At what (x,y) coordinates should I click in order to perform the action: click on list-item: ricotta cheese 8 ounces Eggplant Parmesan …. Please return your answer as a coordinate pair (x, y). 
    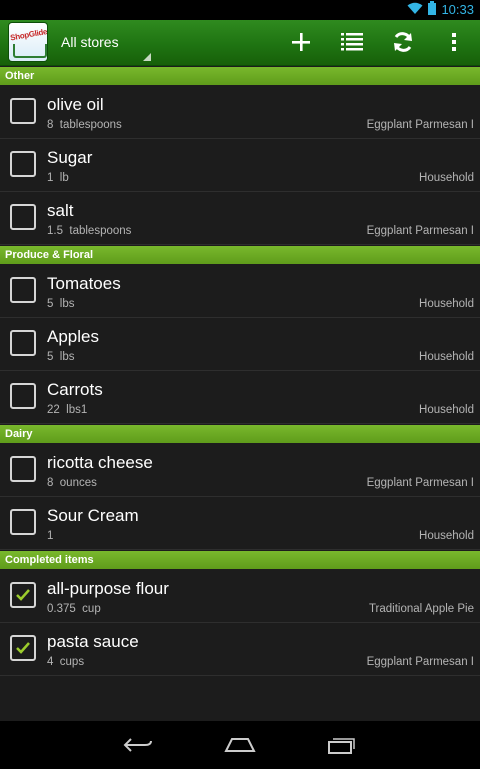
    Looking at the image, I should click on (240, 470).